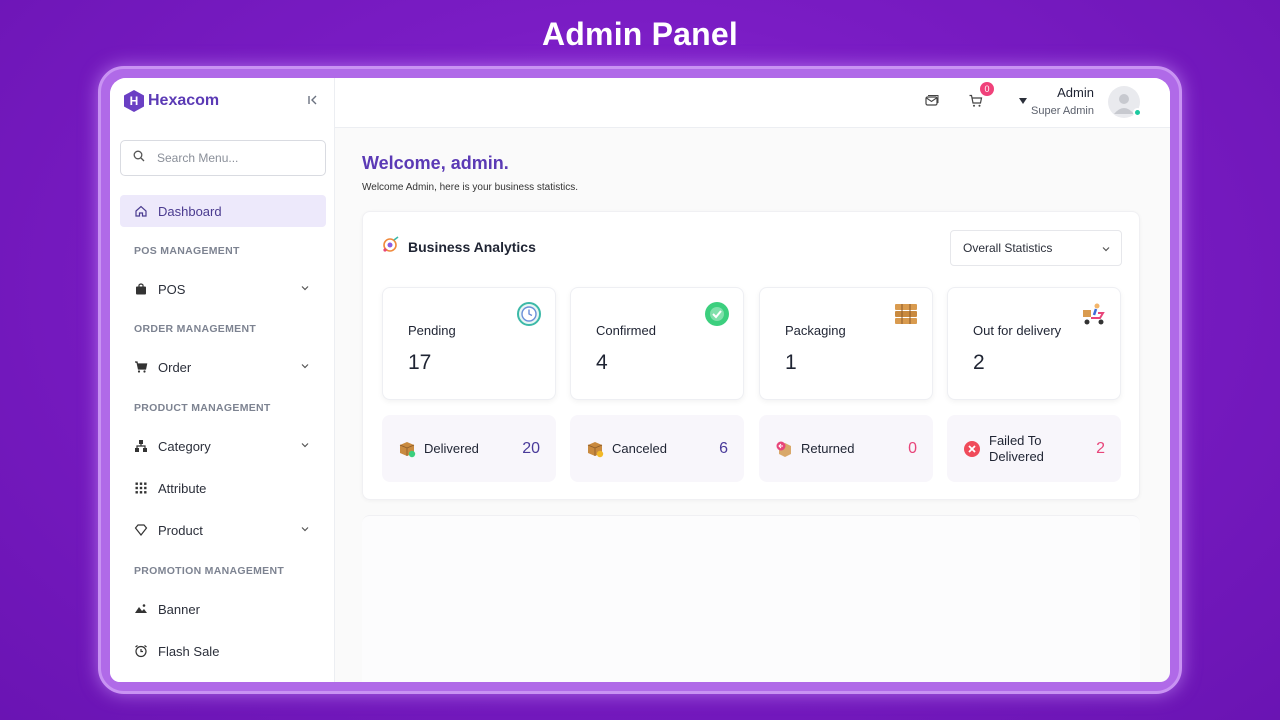 Image resolution: width=1280 pixels, height=720 pixels. I want to click on sidebar: H Hexacom Dashboard POS MANAGEMENT POS, so click(222, 380).